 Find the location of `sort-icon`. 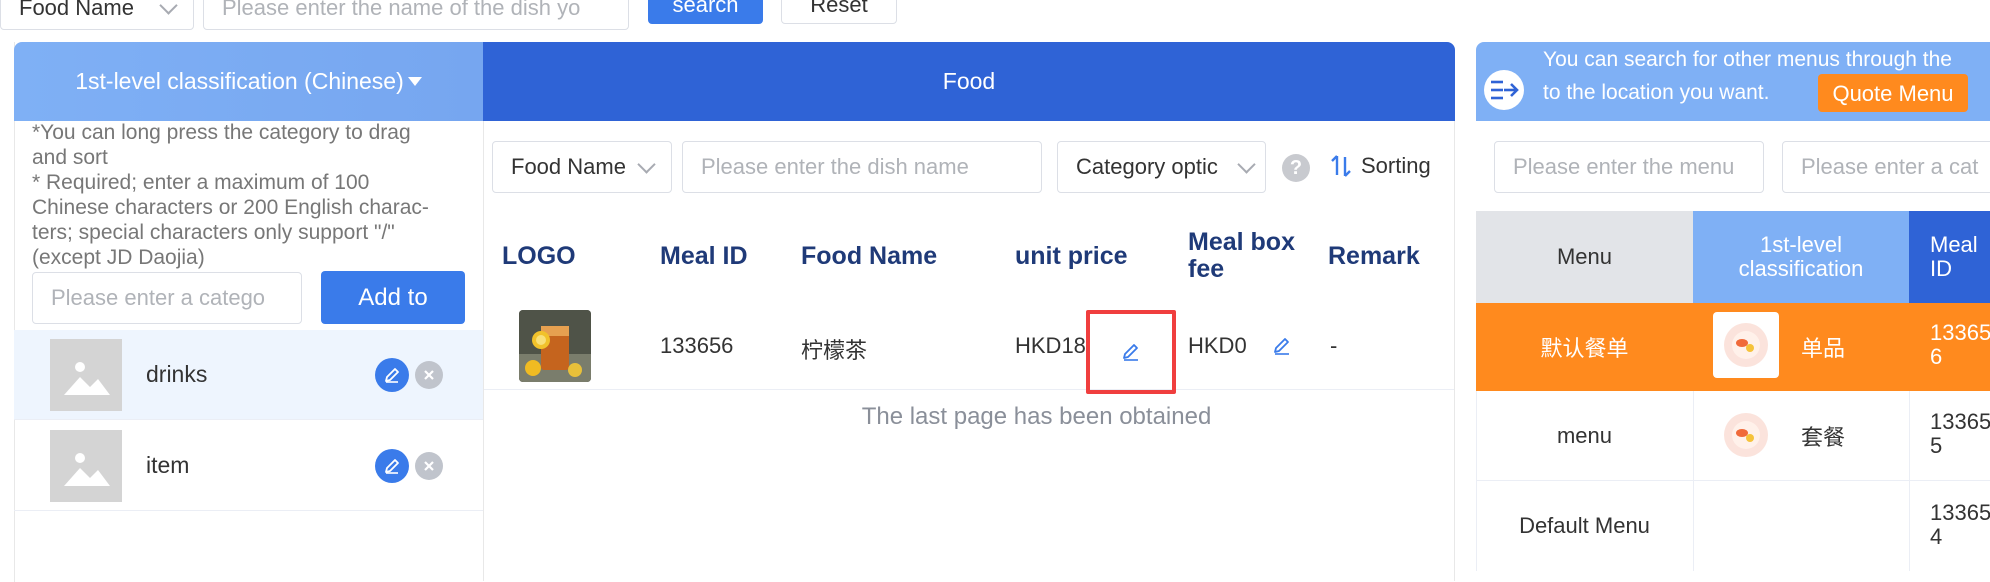

sort-icon is located at coordinates (1341, 166).